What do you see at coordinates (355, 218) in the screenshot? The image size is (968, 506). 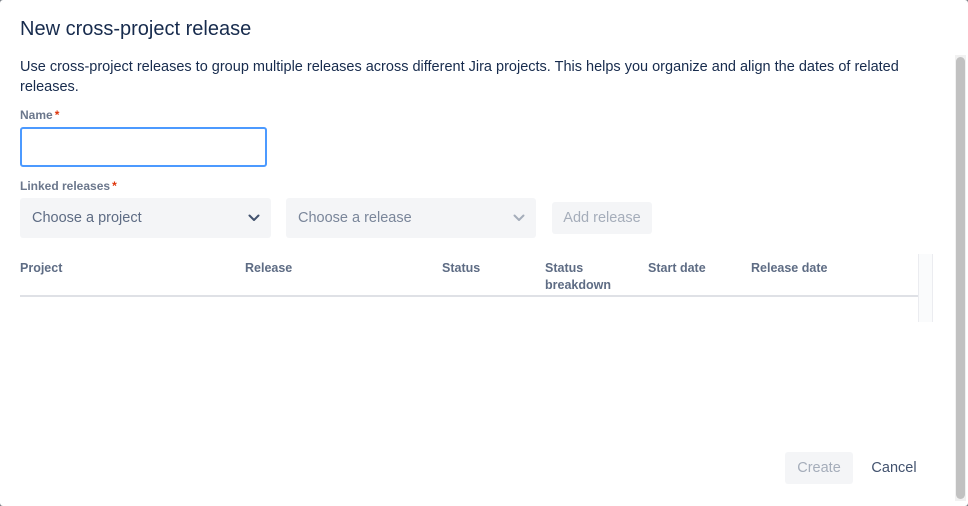 I see `release-select-placeholder: Choose a release` at bounding box center [355, 218].